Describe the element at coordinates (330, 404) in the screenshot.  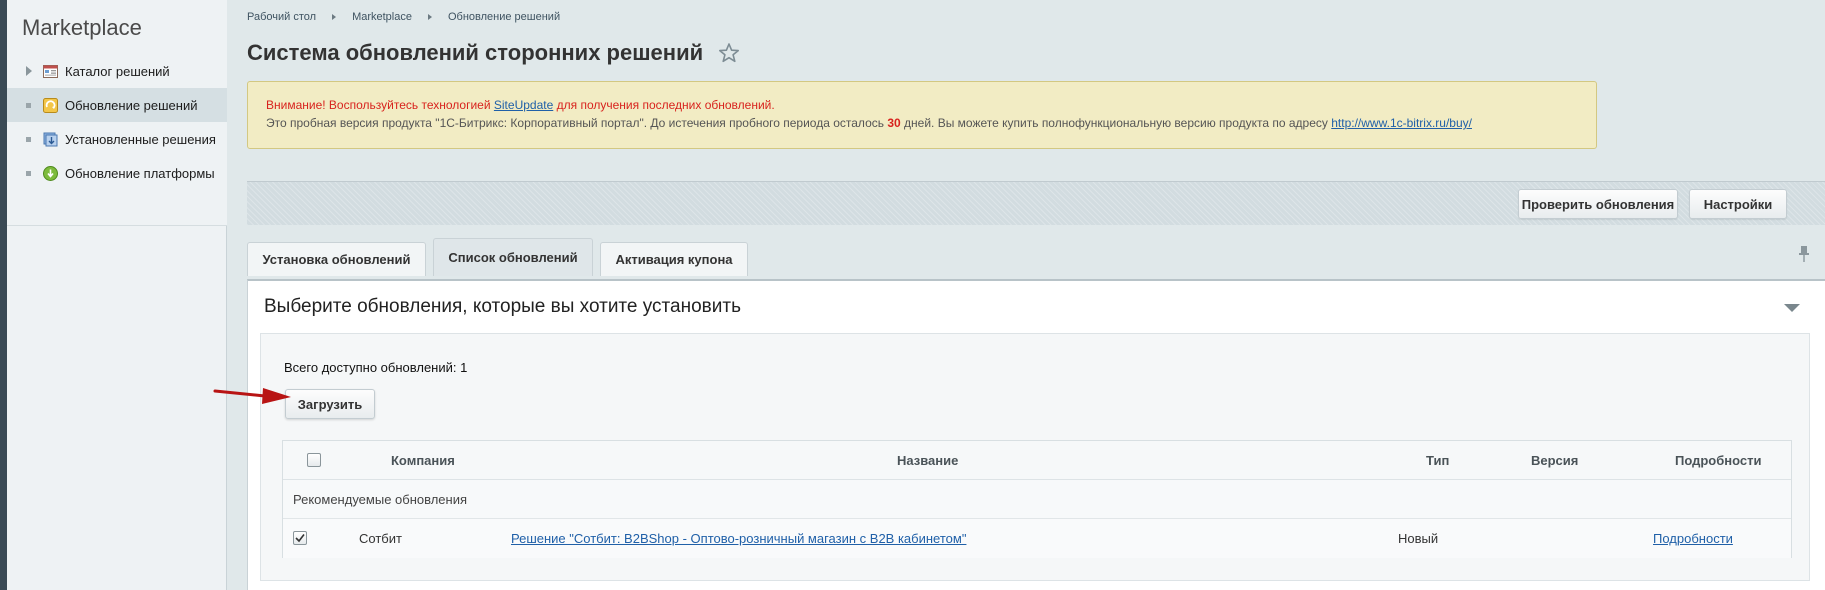
I see `load-button: Загрузить` at that location.